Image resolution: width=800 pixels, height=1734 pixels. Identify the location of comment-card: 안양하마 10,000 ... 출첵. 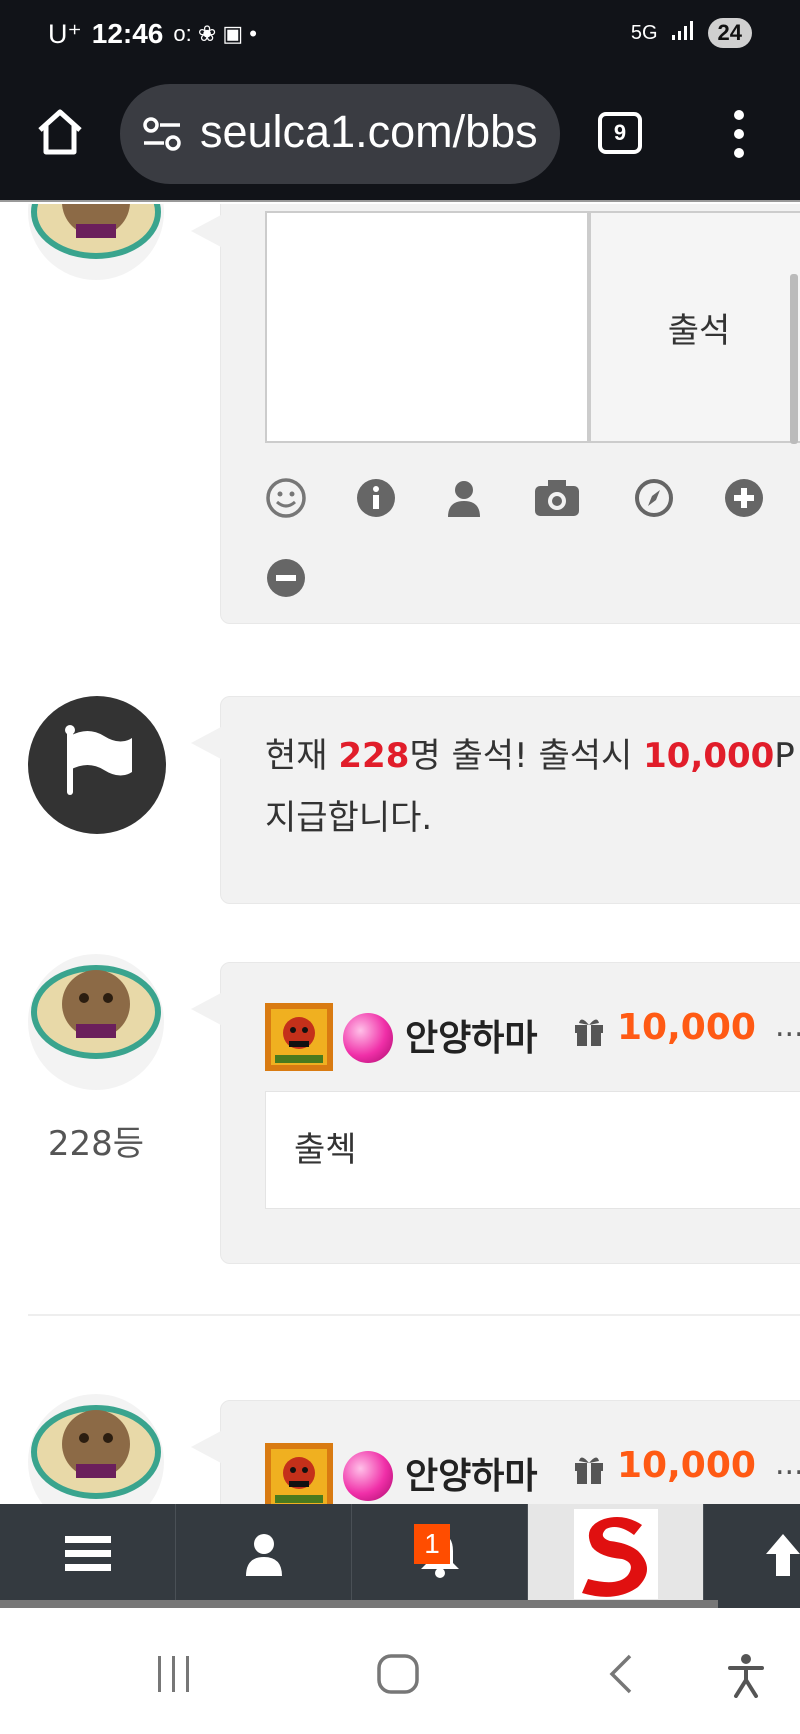
(495, 1113).